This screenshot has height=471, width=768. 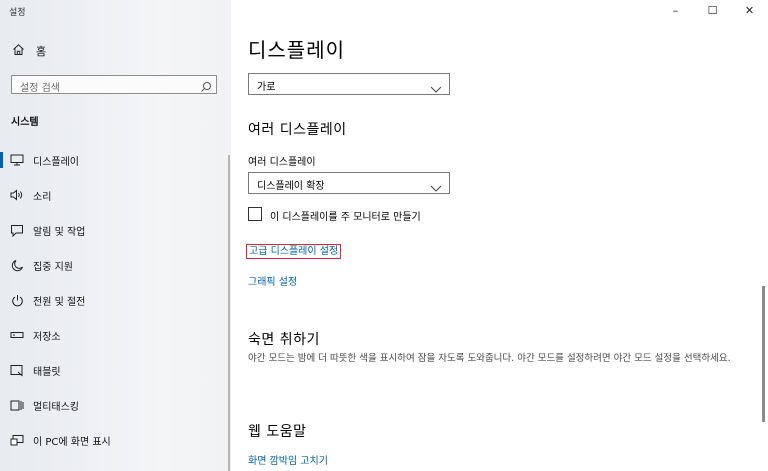 What do you see at coordinates (115, 300) in the screenshot?
I see `sidebar-item-power: 전원 및 절전` at bounding box center [115, 300].